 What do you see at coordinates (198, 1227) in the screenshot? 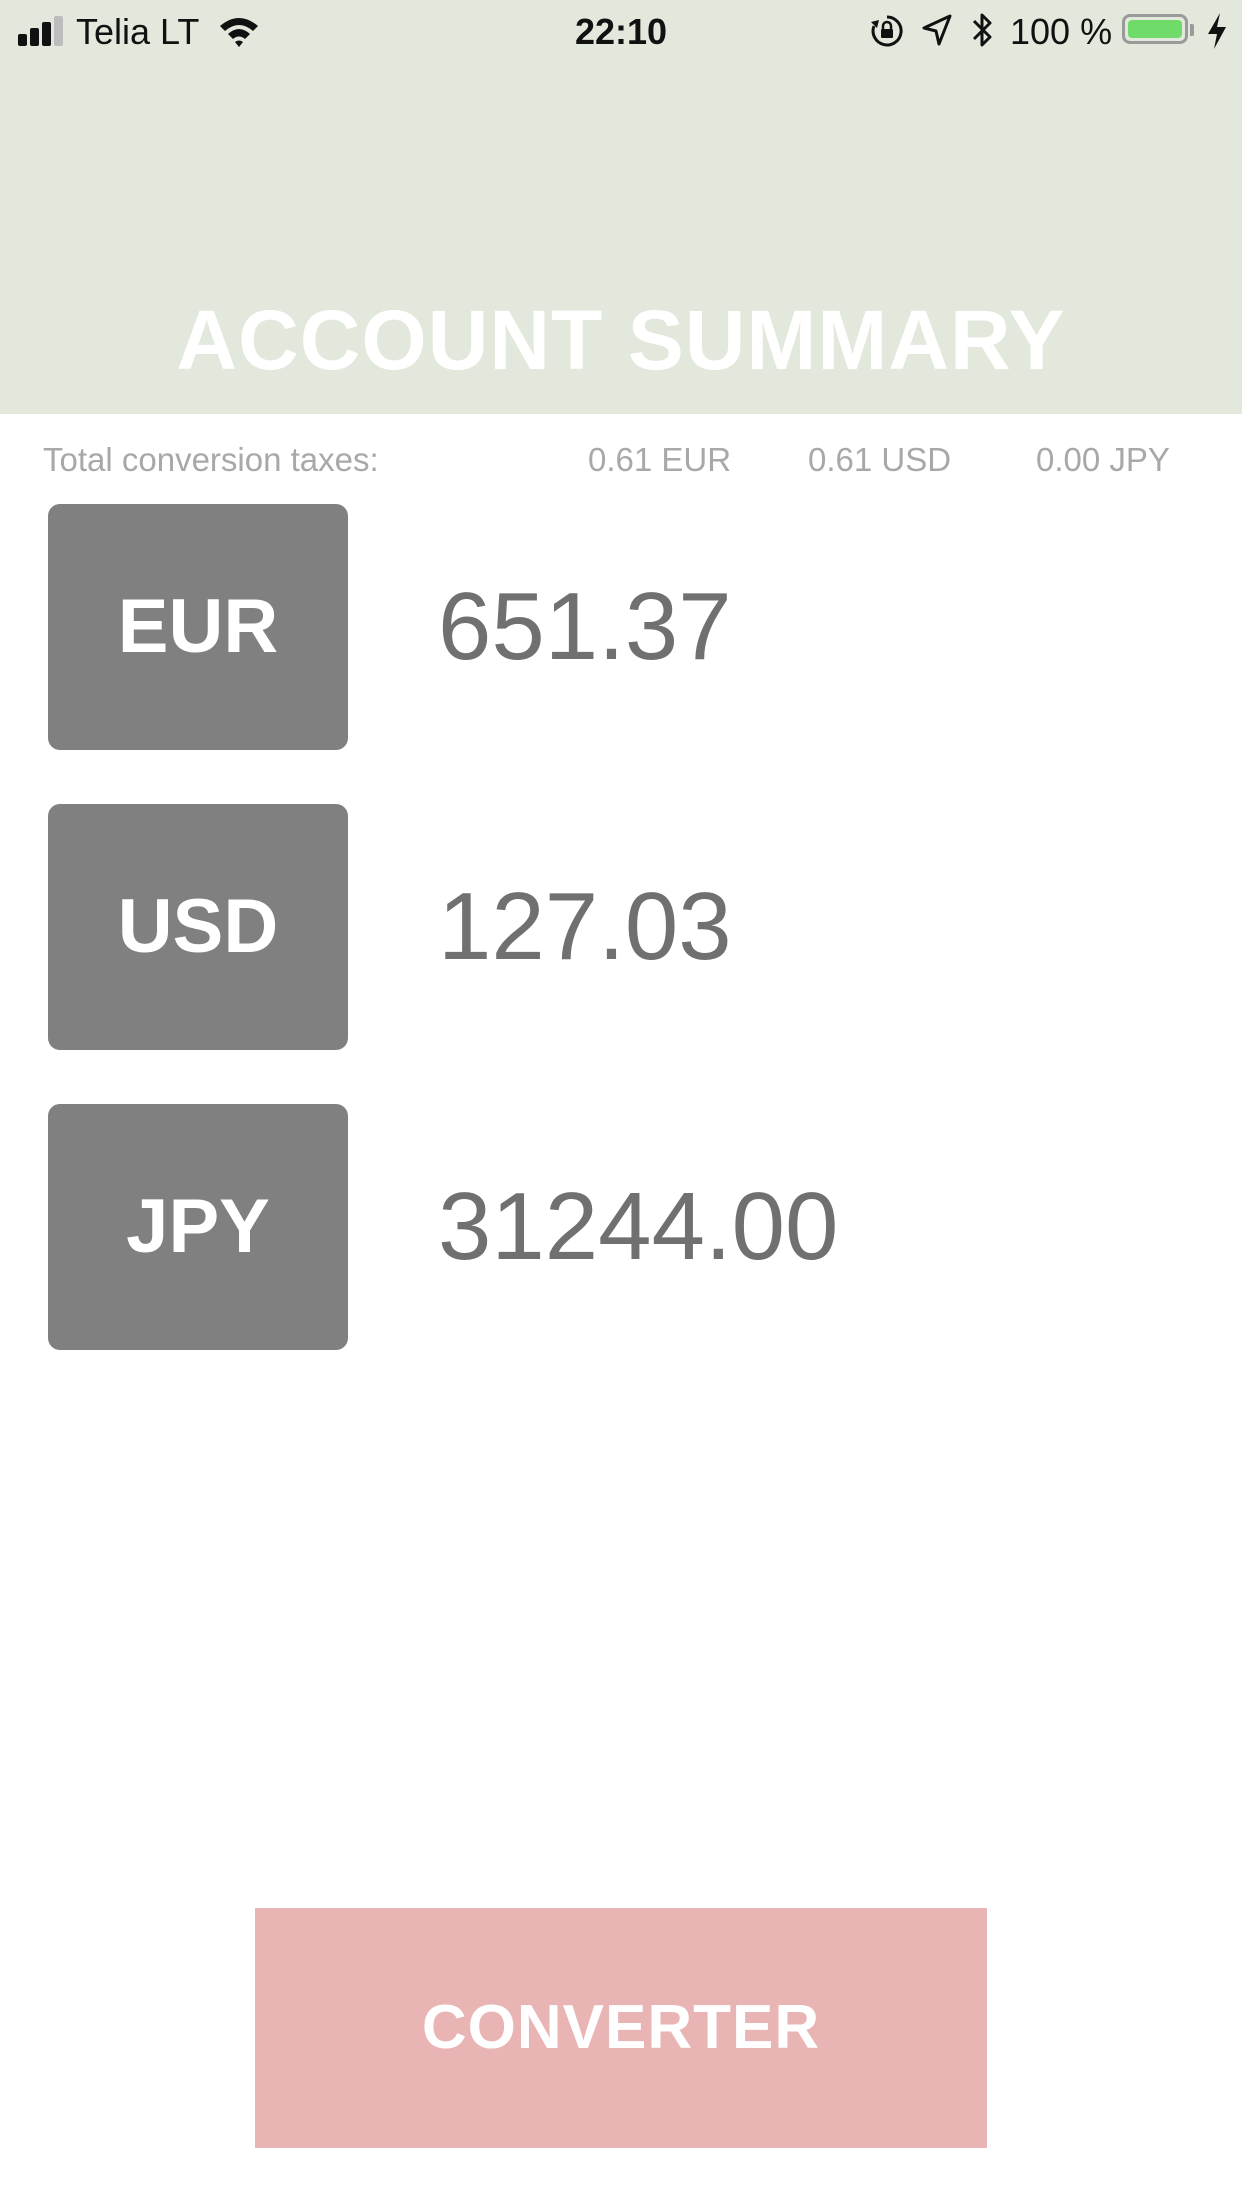
I see `currency-button-jpy: JPY` at bounding box center [198, 1227].